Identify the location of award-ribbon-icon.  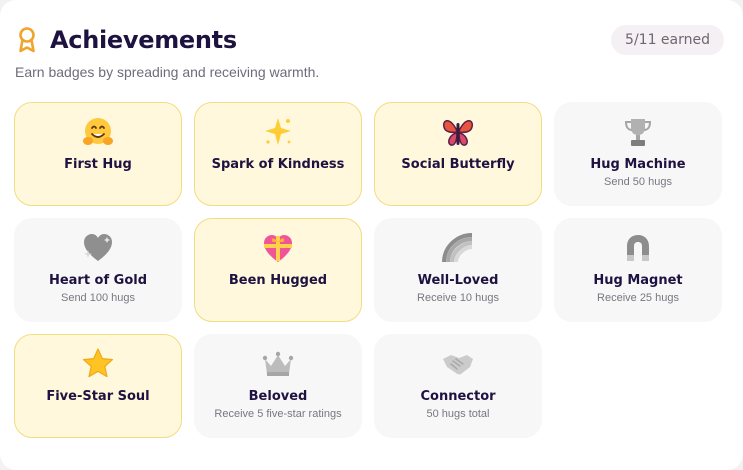
(27, 40).